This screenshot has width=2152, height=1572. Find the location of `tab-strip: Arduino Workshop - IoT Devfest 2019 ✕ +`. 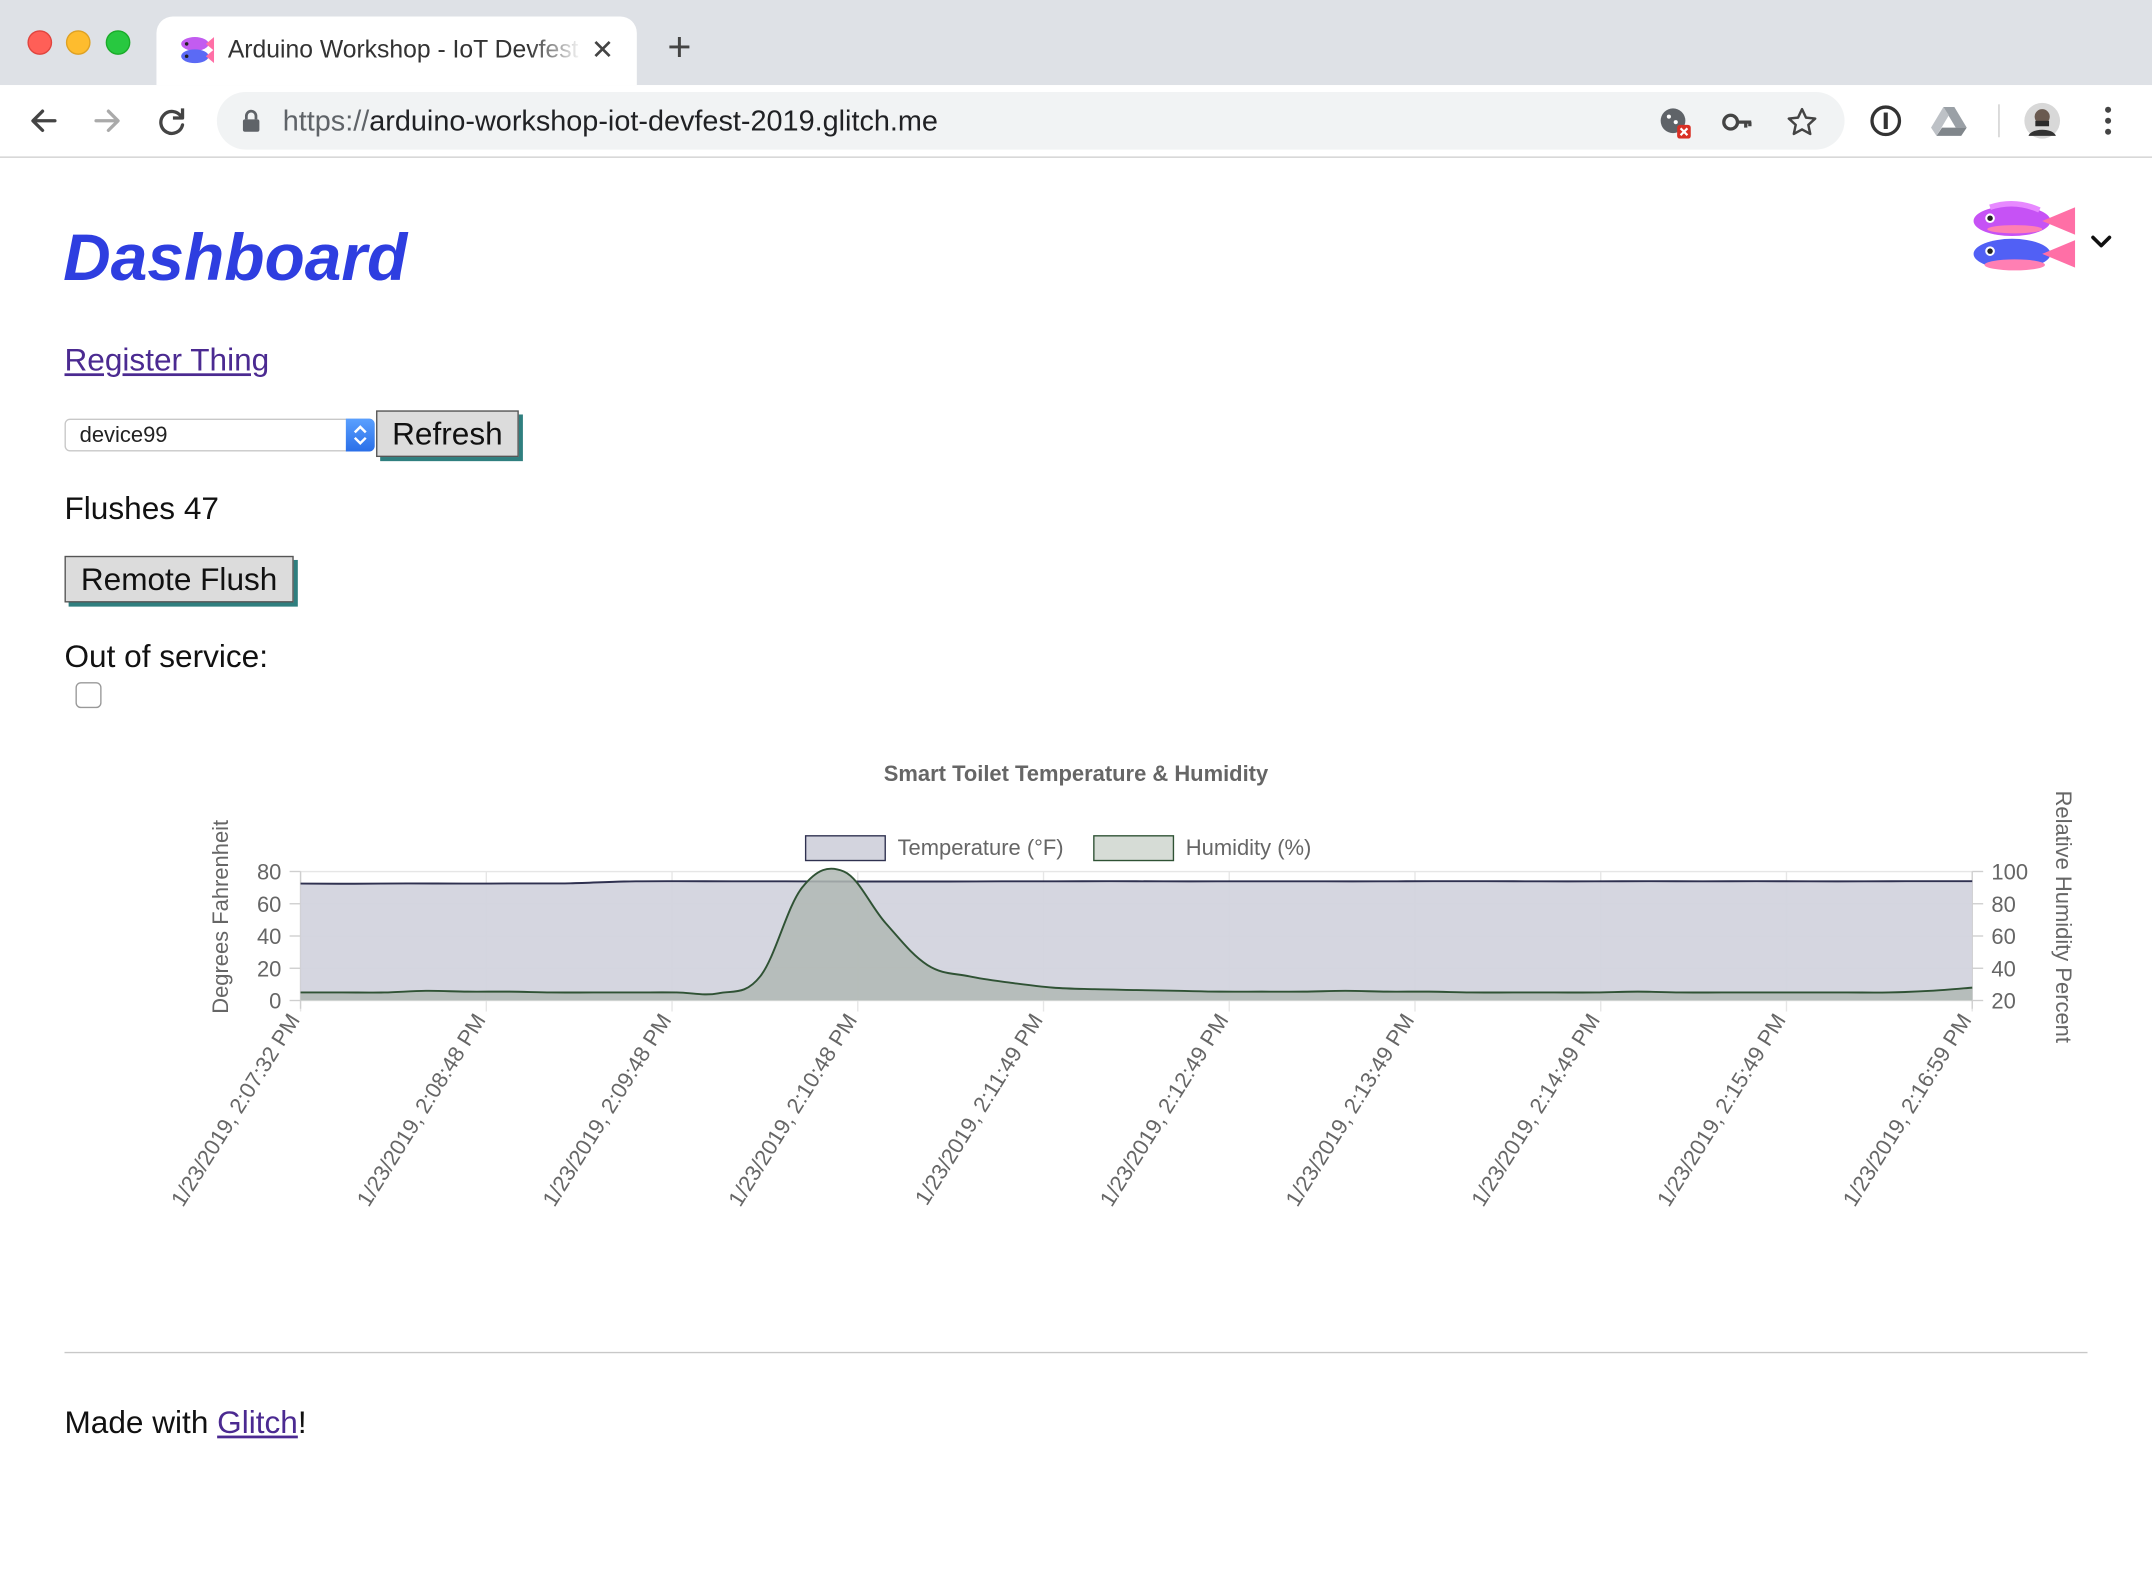

tab-strip: Arduino Workshop - IoT Devfest 2019 ✕ + is located at coordinates (1076, 43).